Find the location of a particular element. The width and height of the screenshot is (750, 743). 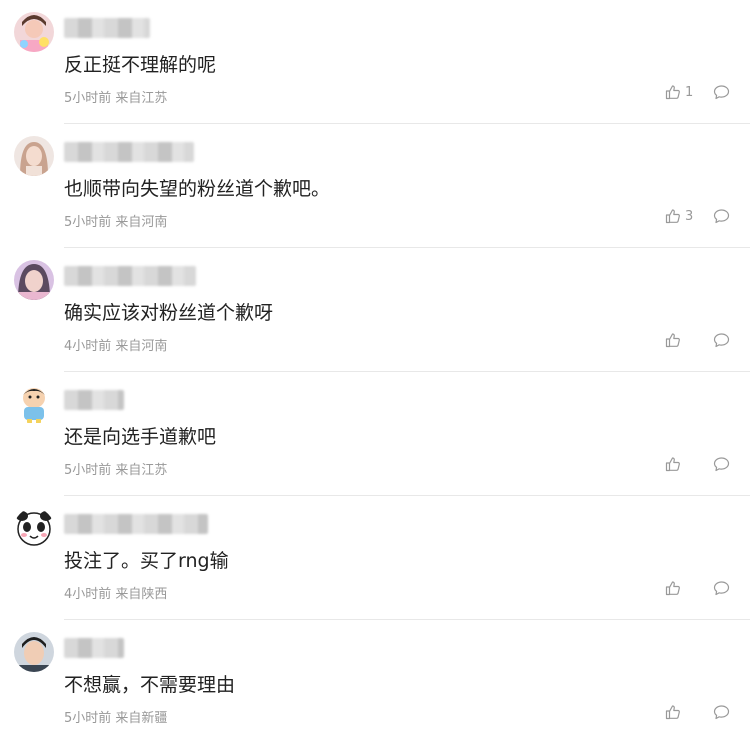

comment-location: 来自陕西 is located at coordinates (141, 594).